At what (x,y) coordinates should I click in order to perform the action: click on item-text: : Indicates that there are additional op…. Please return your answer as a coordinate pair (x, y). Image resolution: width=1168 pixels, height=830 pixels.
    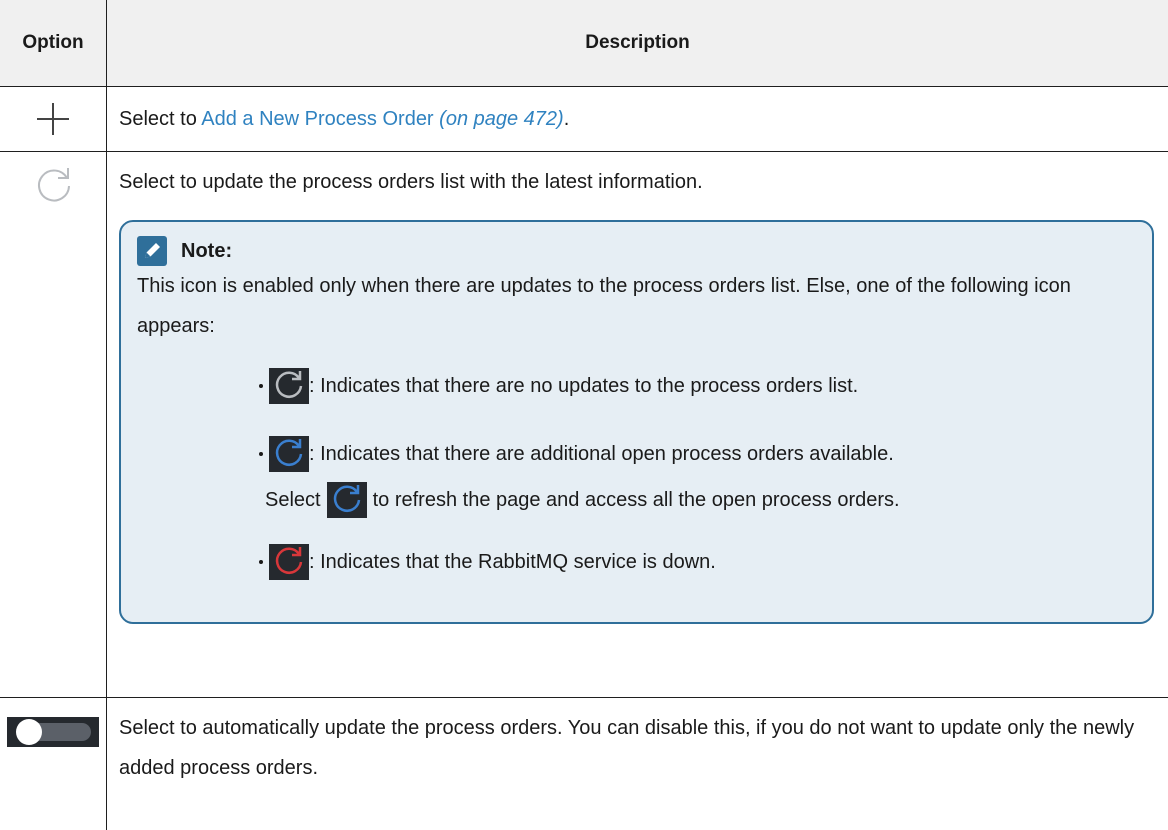
    Looking at the image, I should click on (601, 454).